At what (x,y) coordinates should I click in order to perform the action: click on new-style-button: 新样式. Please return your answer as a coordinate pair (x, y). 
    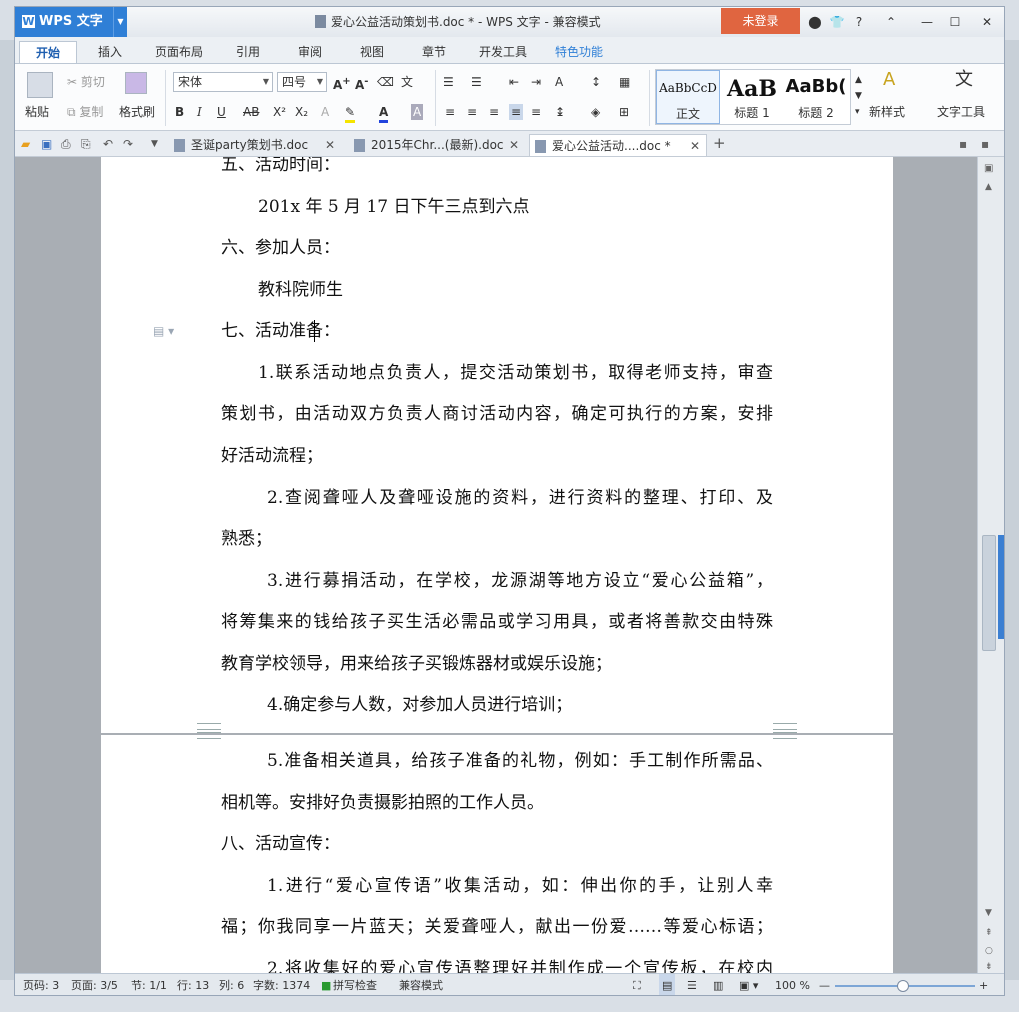
    Looking at the image, I should click on (887, 112).